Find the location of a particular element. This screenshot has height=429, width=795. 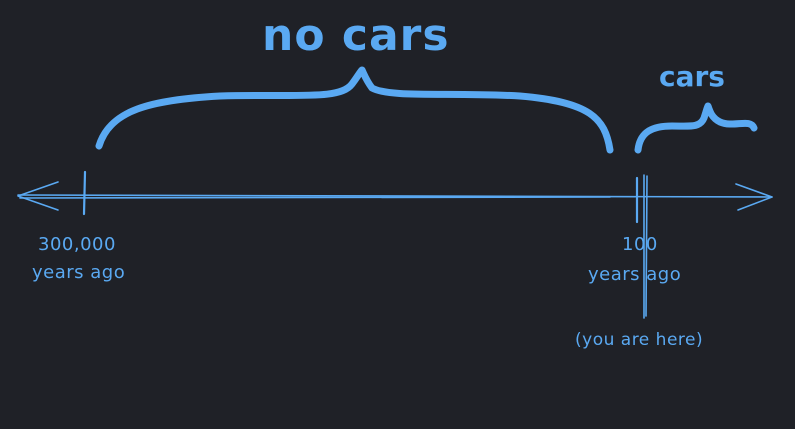

end-value-label: 100 is located at coordinates (640, 244).